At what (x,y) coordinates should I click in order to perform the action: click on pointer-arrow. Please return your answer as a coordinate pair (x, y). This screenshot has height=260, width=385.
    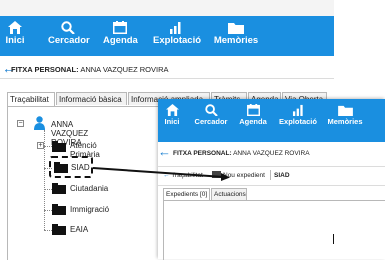
    Looking at the image, I should click on (161, 174).